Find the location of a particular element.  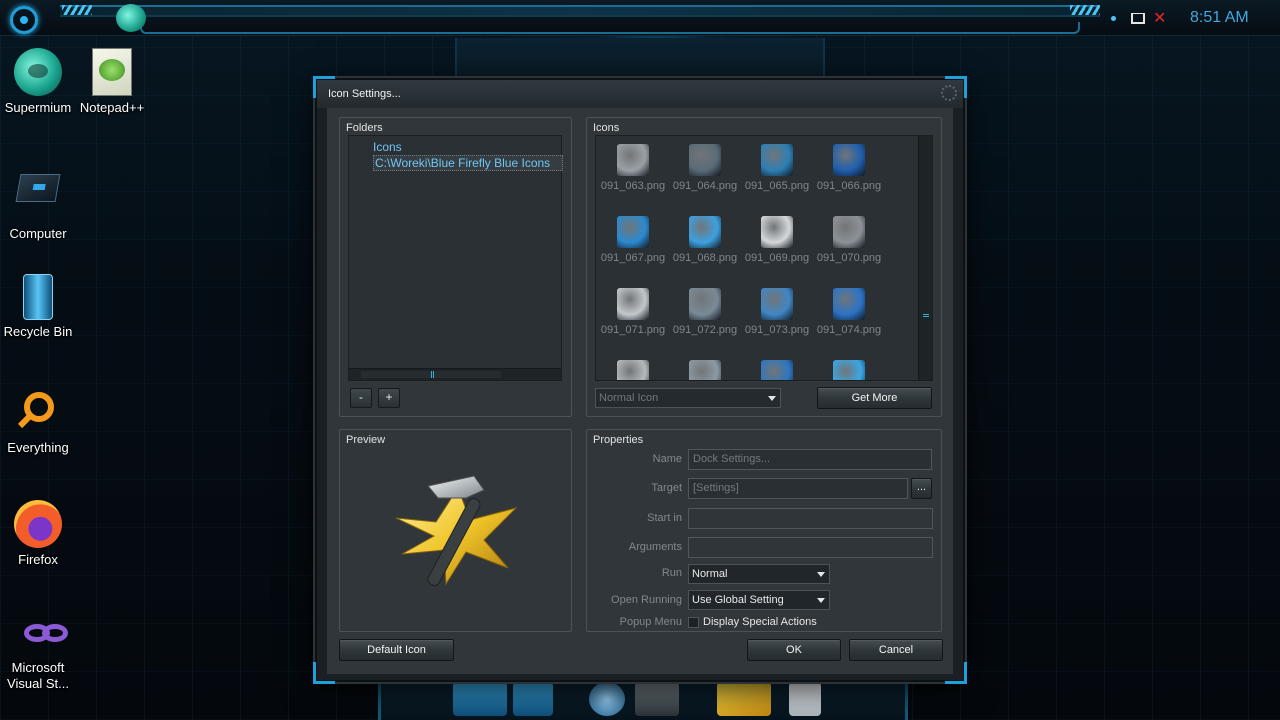

dock is located at coordinates (643, 698).